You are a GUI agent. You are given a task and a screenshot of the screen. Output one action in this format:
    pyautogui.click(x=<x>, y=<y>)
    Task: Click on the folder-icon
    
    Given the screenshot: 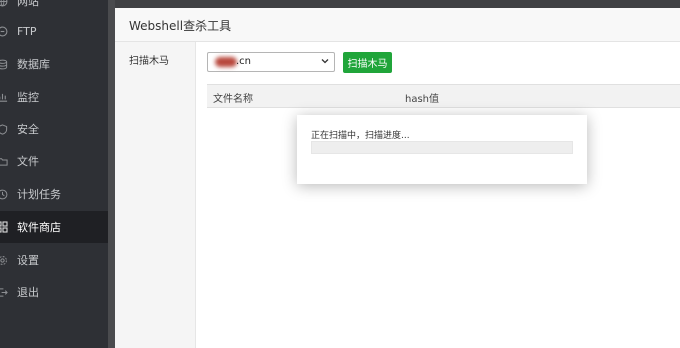 What is the action you would take?
    pyautogui.click(x=4, y=161)
    